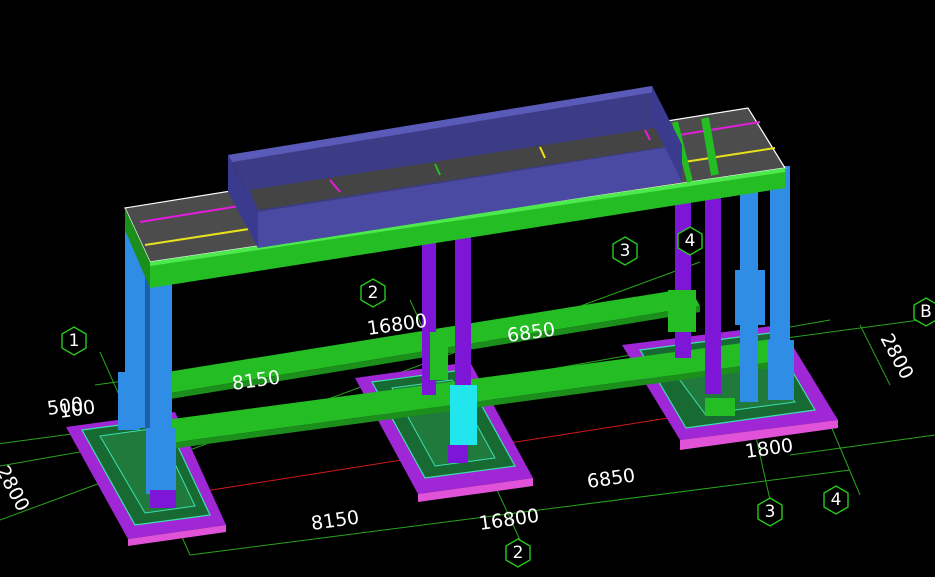 The height and width of the screenshot is (577, 935). Describe the element at coordinates (463, 415) in the screenshot. I see `column-mid-cyan` at that location.